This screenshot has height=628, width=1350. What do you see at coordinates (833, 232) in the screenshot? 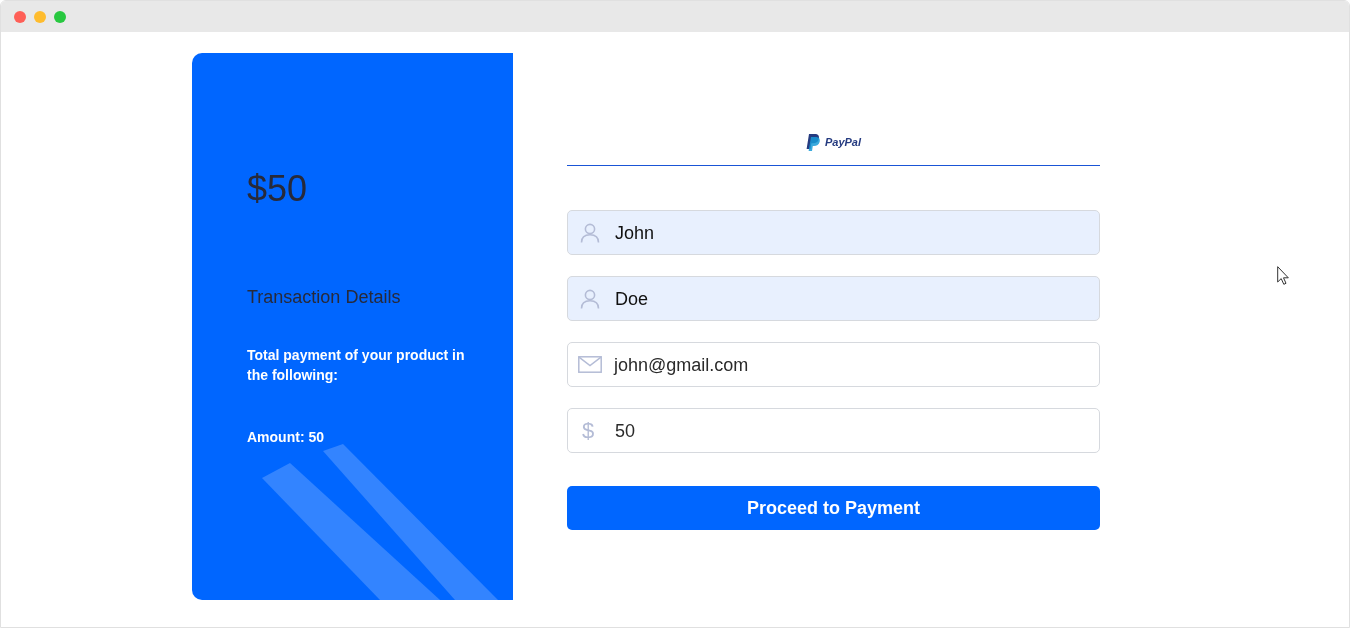
I see `name-field: John` at bounding box center [833, 232].